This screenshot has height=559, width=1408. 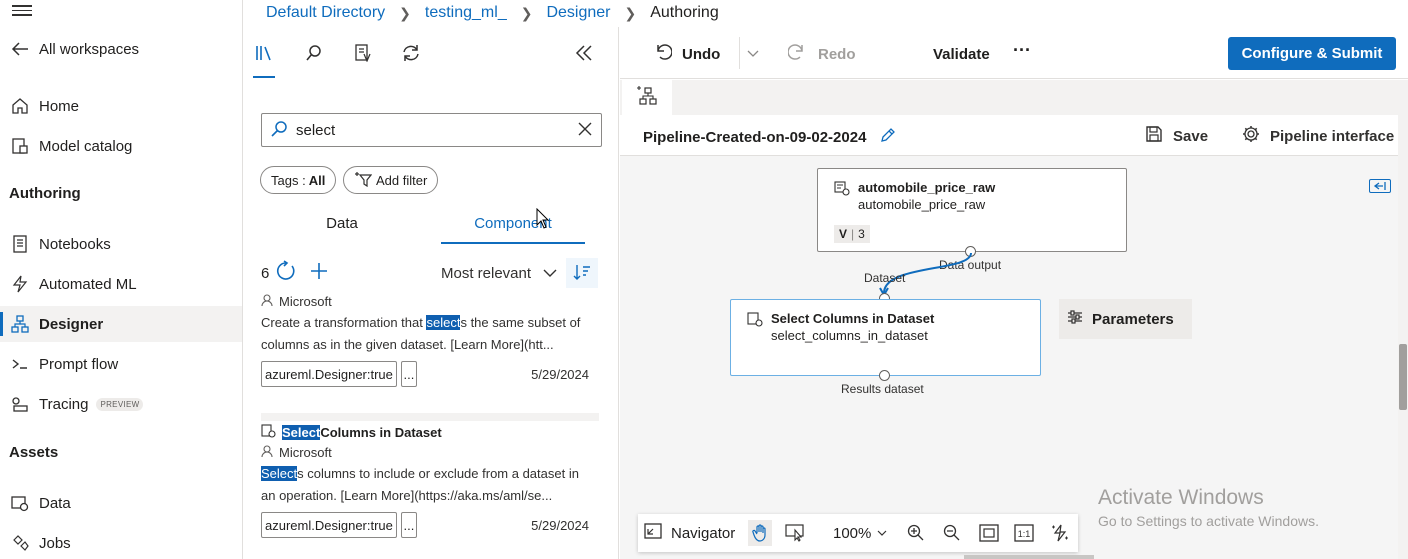 What do you see at coordinates (1125, 319) in the screenshot?
I see `parameters-button: Parameters` at bounding box center [1125, 319].